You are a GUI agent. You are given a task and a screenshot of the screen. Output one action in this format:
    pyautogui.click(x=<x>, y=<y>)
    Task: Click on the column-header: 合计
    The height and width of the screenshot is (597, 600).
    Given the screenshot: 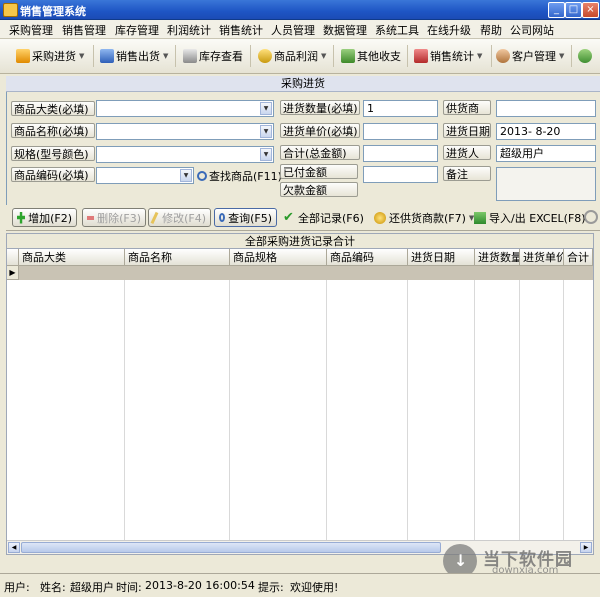 What is the action you would take?
    pyautogui.click(x=578, y=257)
    